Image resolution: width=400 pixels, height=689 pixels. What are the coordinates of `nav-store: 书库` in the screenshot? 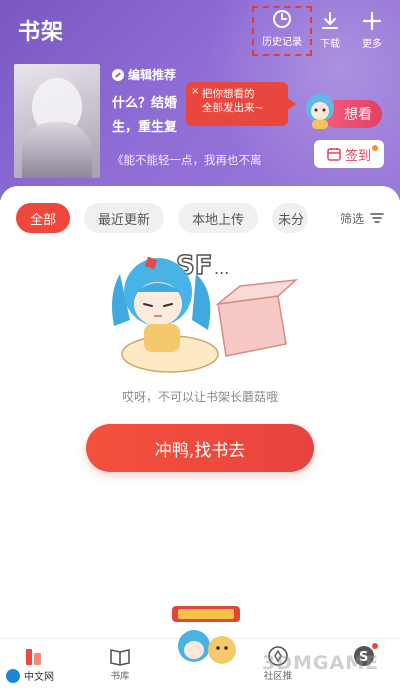 It's located at (120, 663).